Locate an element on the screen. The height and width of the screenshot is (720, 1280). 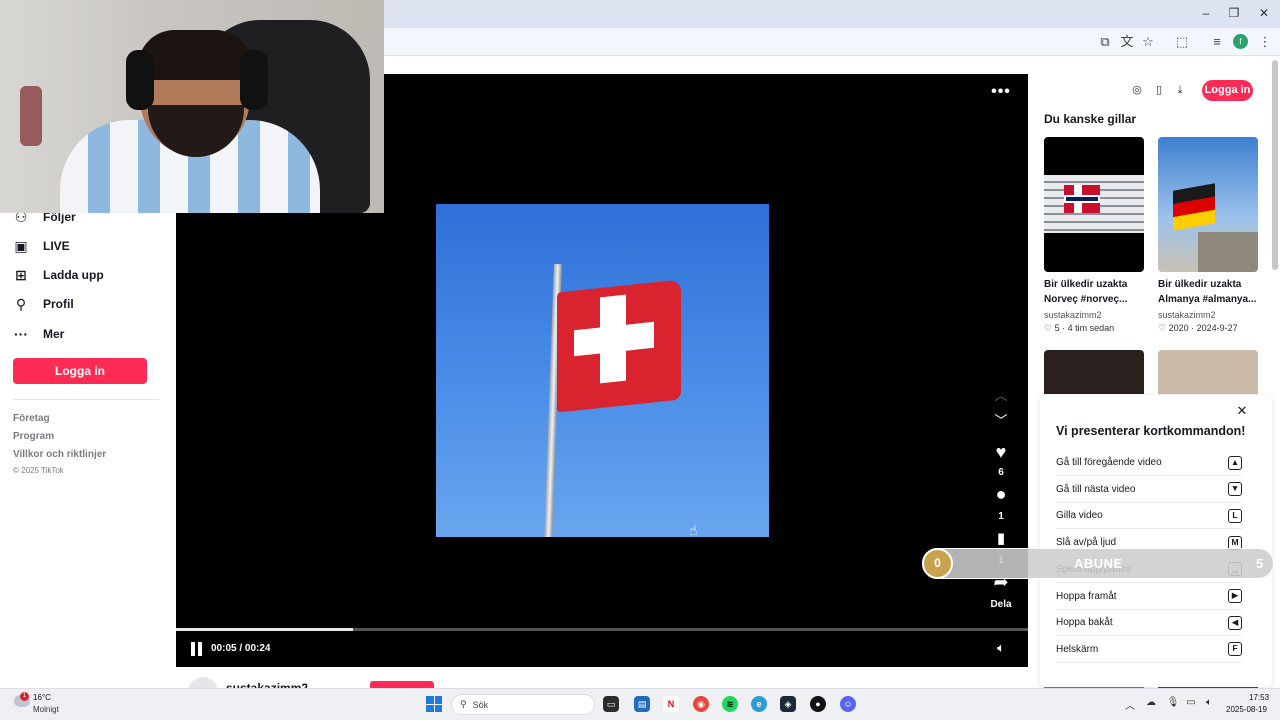
file-explorer-icon: ▤ is located at coordinates (642, 704).